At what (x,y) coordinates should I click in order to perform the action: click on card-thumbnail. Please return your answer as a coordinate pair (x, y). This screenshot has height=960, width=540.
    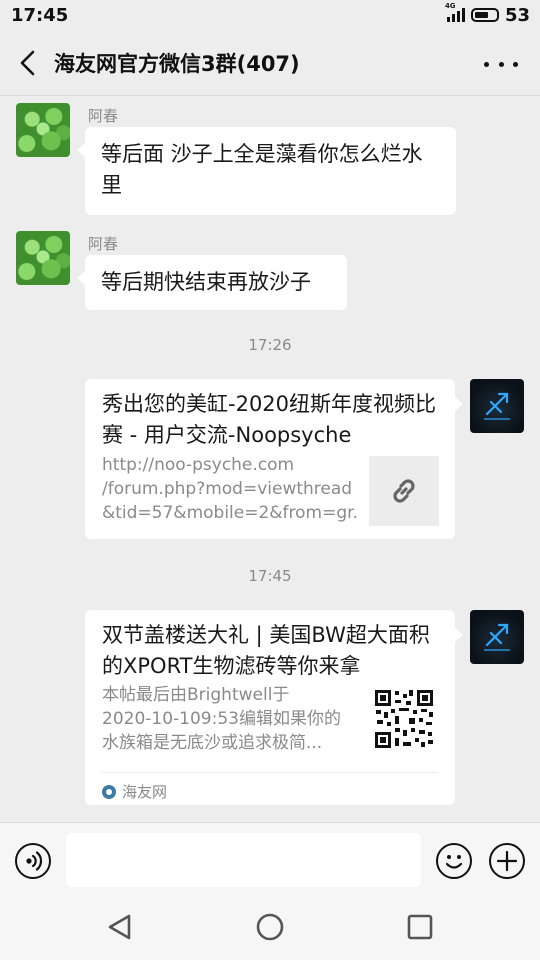
    Looking at the image, I should click on (404, 491).